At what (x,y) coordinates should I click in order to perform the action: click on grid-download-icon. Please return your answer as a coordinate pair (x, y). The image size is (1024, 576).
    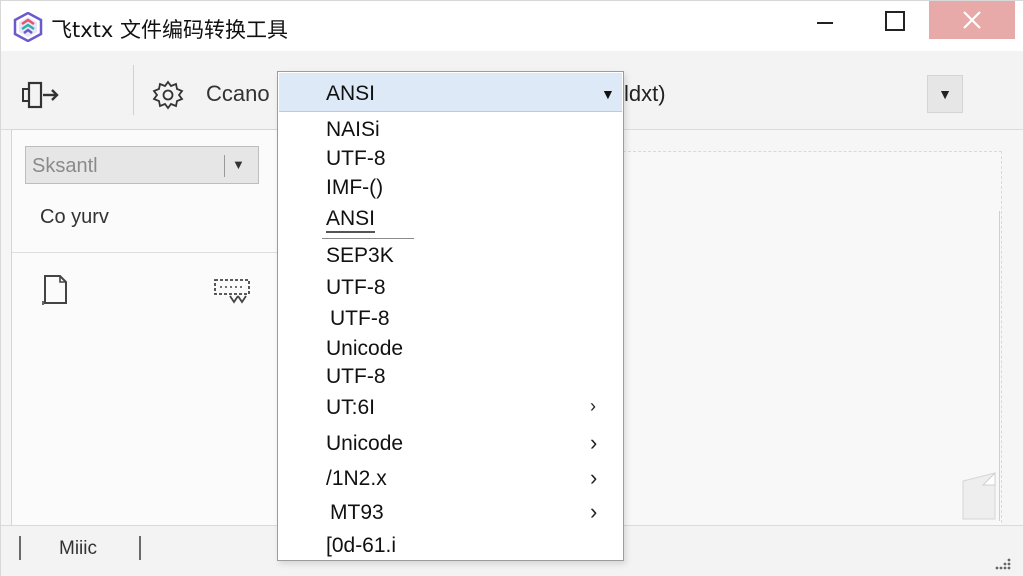
    Looking at the image, I should click on (232, 292).